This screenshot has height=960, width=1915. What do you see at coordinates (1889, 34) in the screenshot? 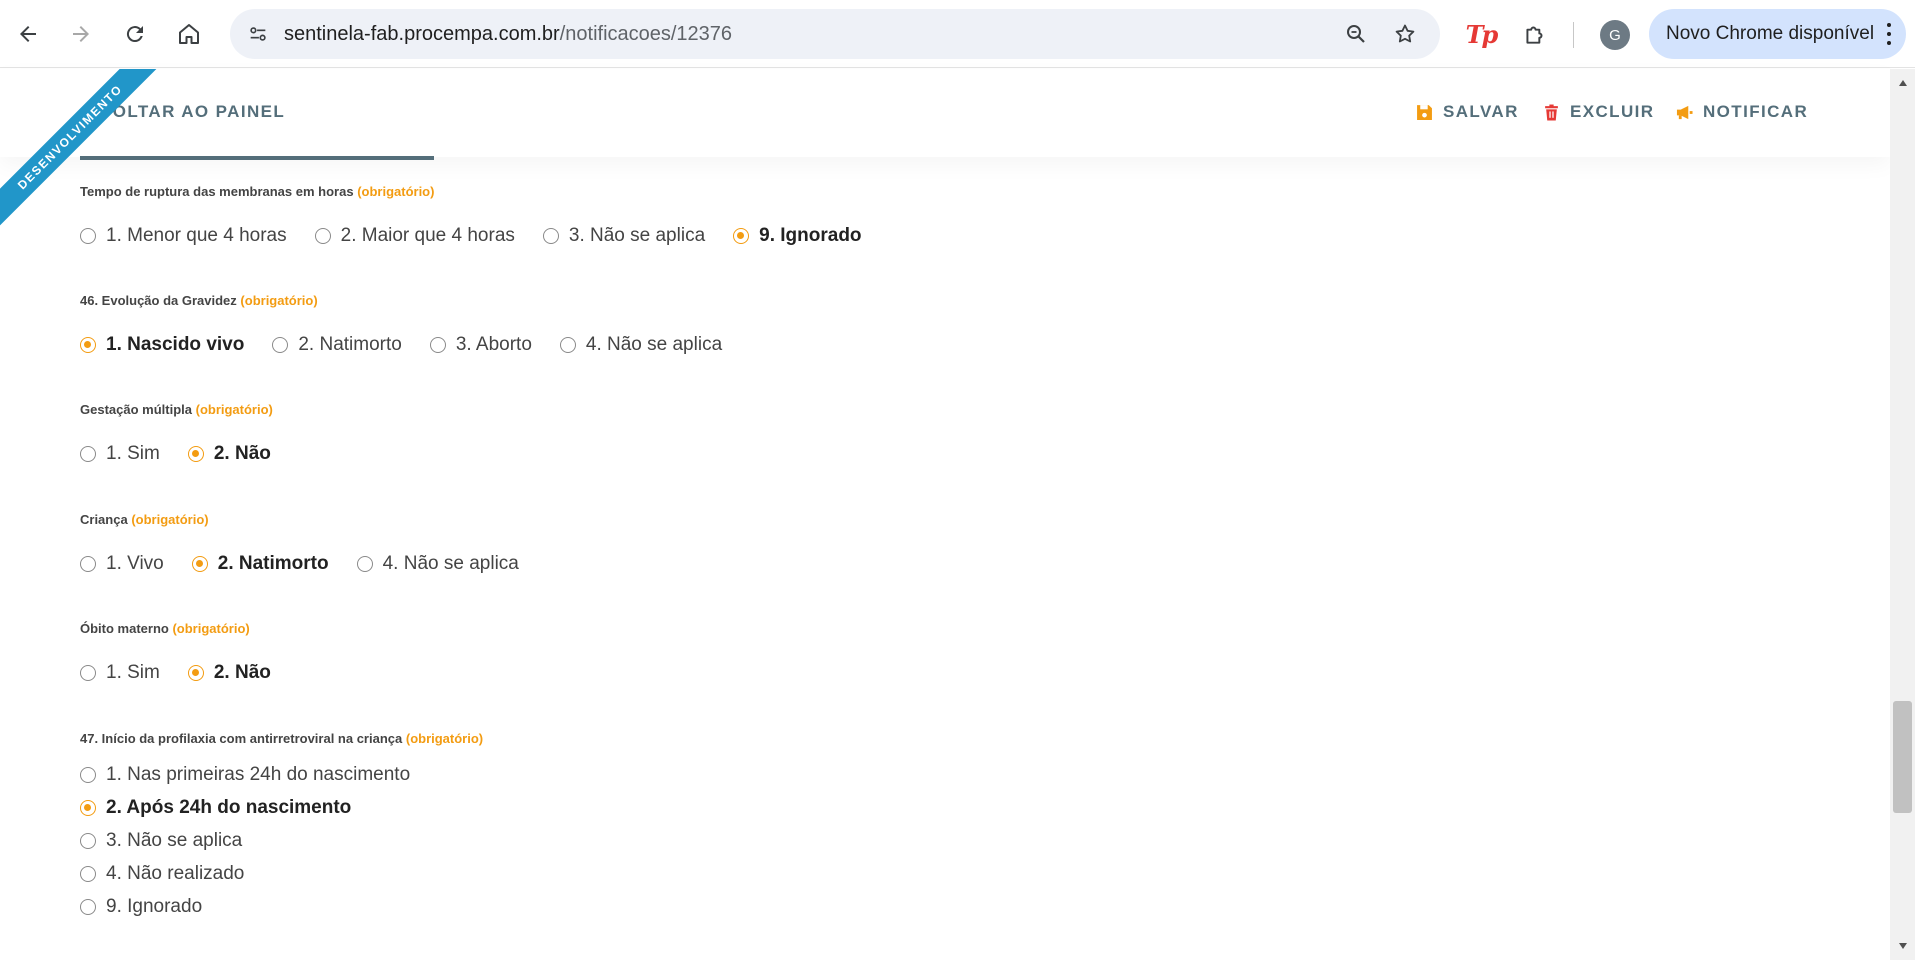
I see `more-menu-icon` at bounding box center [1889, 34].